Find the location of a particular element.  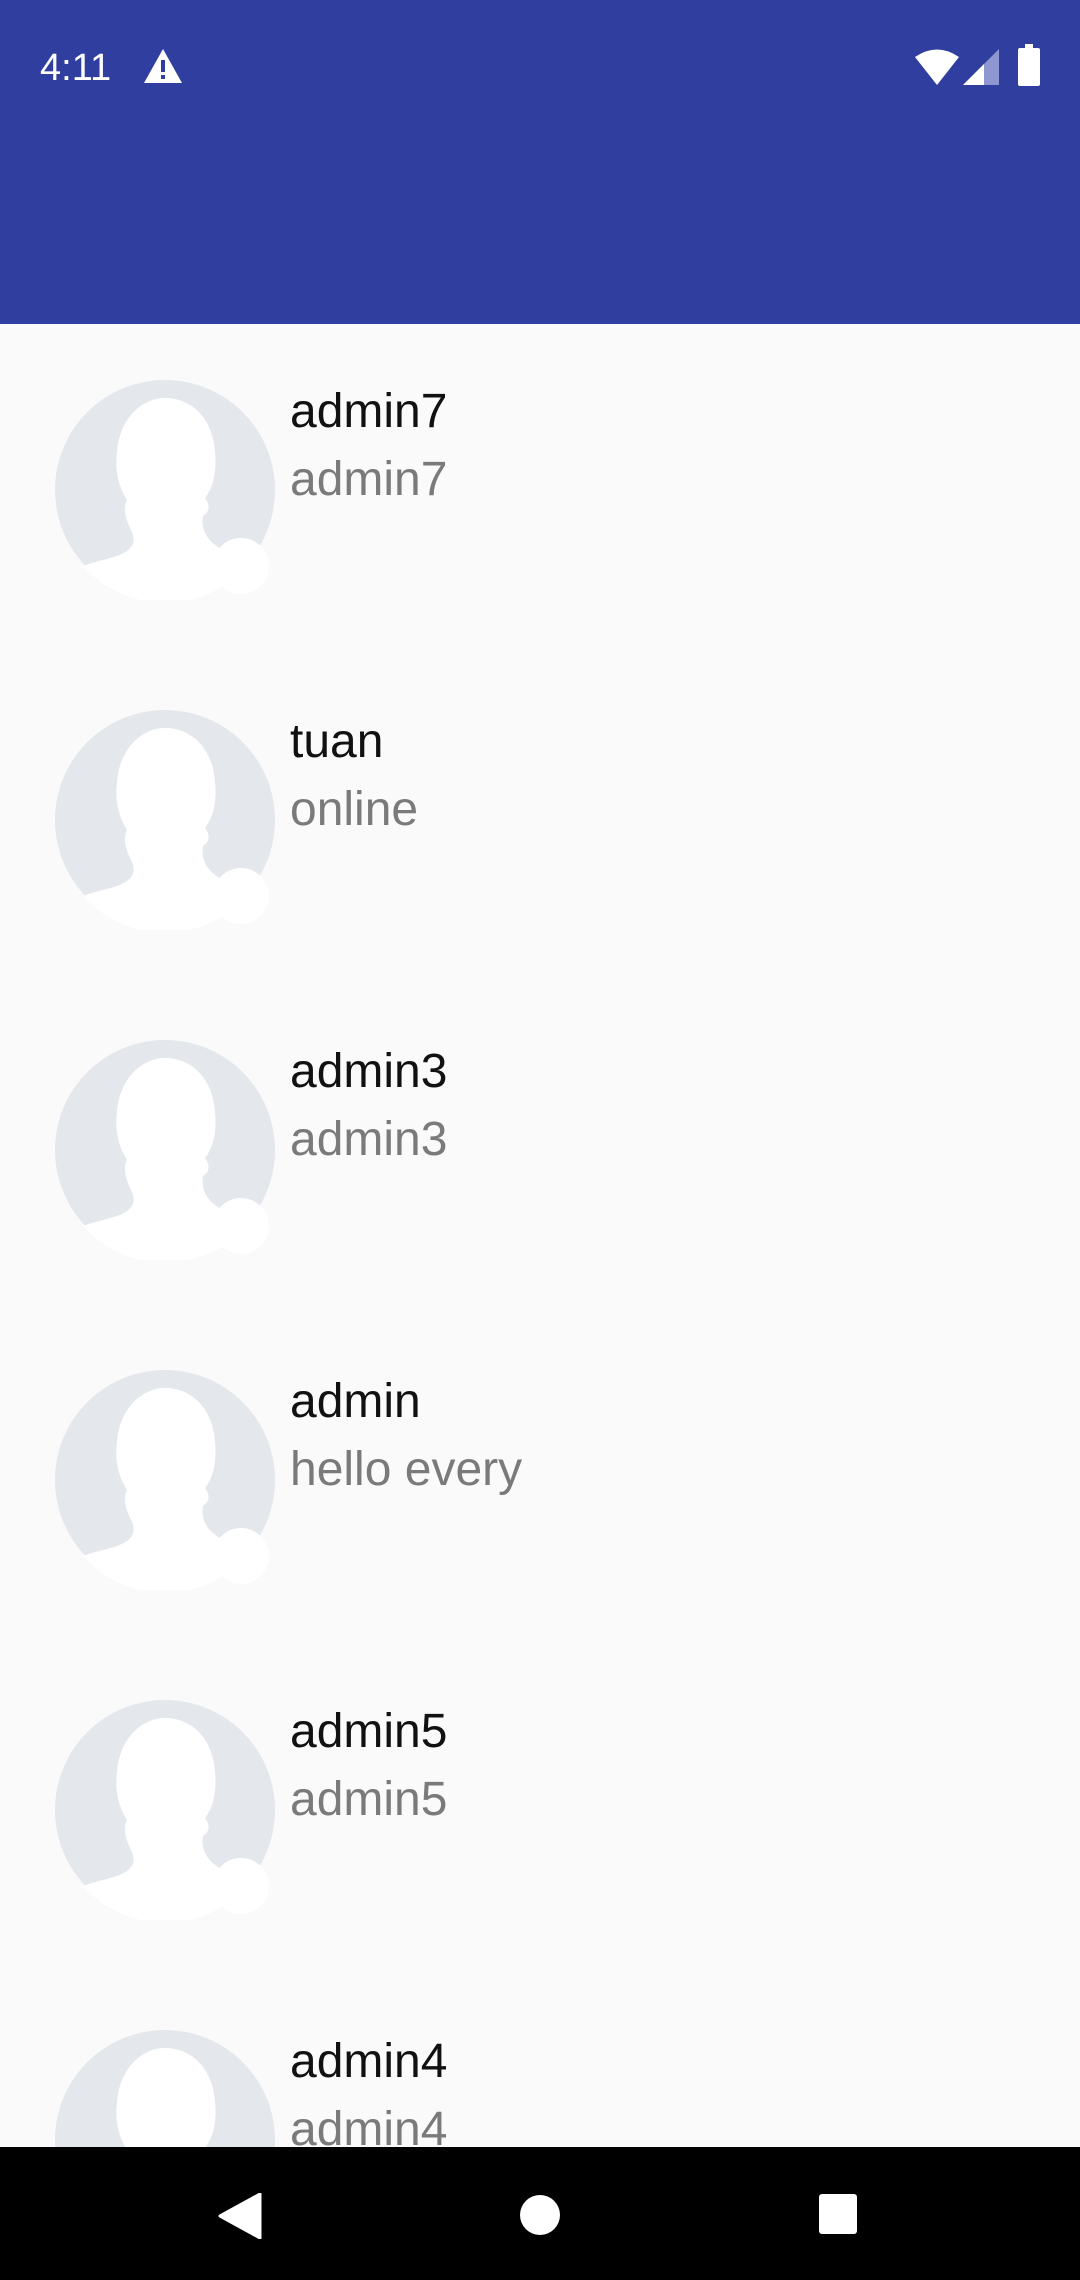

contact-status: admin4 is located at coordinates (369, 2125).